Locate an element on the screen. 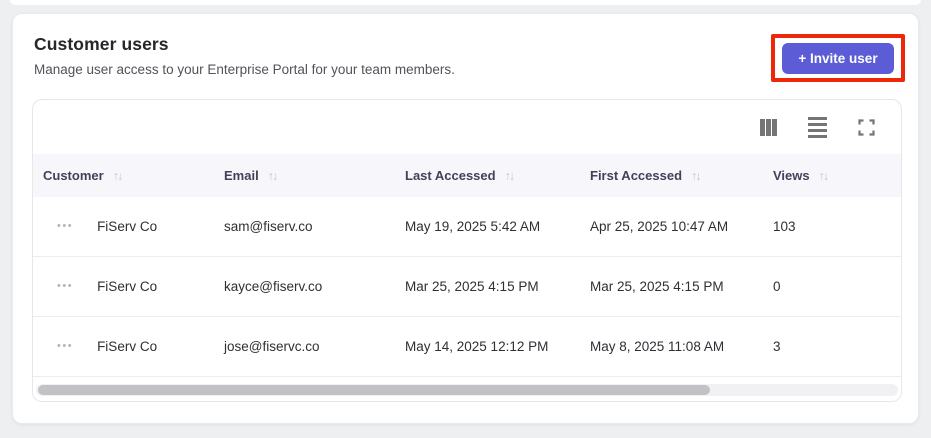 This screenshot has height=438, width=931. column-header-last-accessed: Last Accessed ↑↓ is located at coordinates (497, 175).